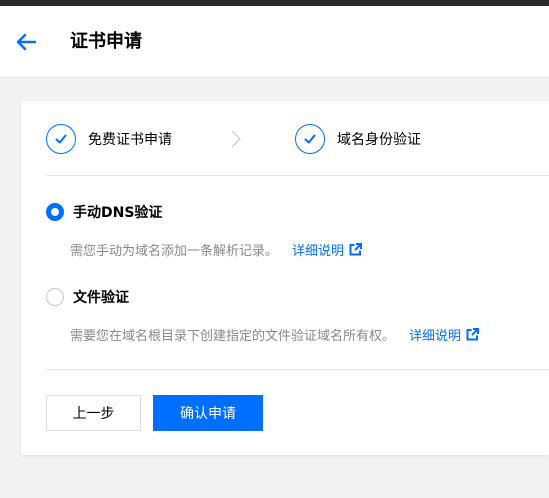 This screenshot has width=549, height=498. I want to click on step-free-cert-apply: 免费证书申请, so click(109, 139).